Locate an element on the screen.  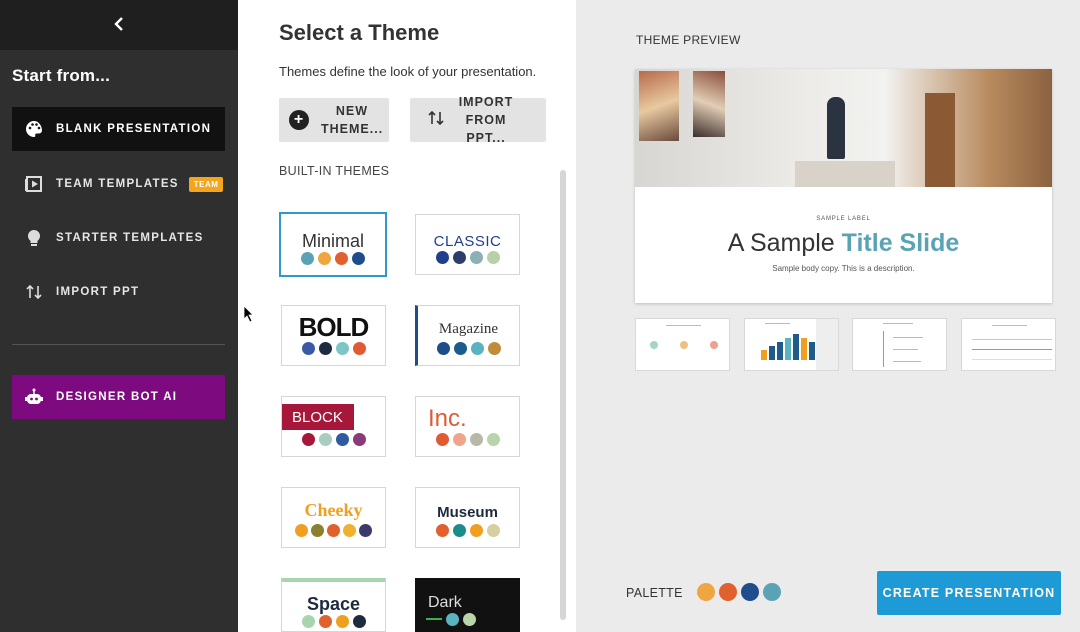
team-badge: TEAM is located at coordinates (206, 184).